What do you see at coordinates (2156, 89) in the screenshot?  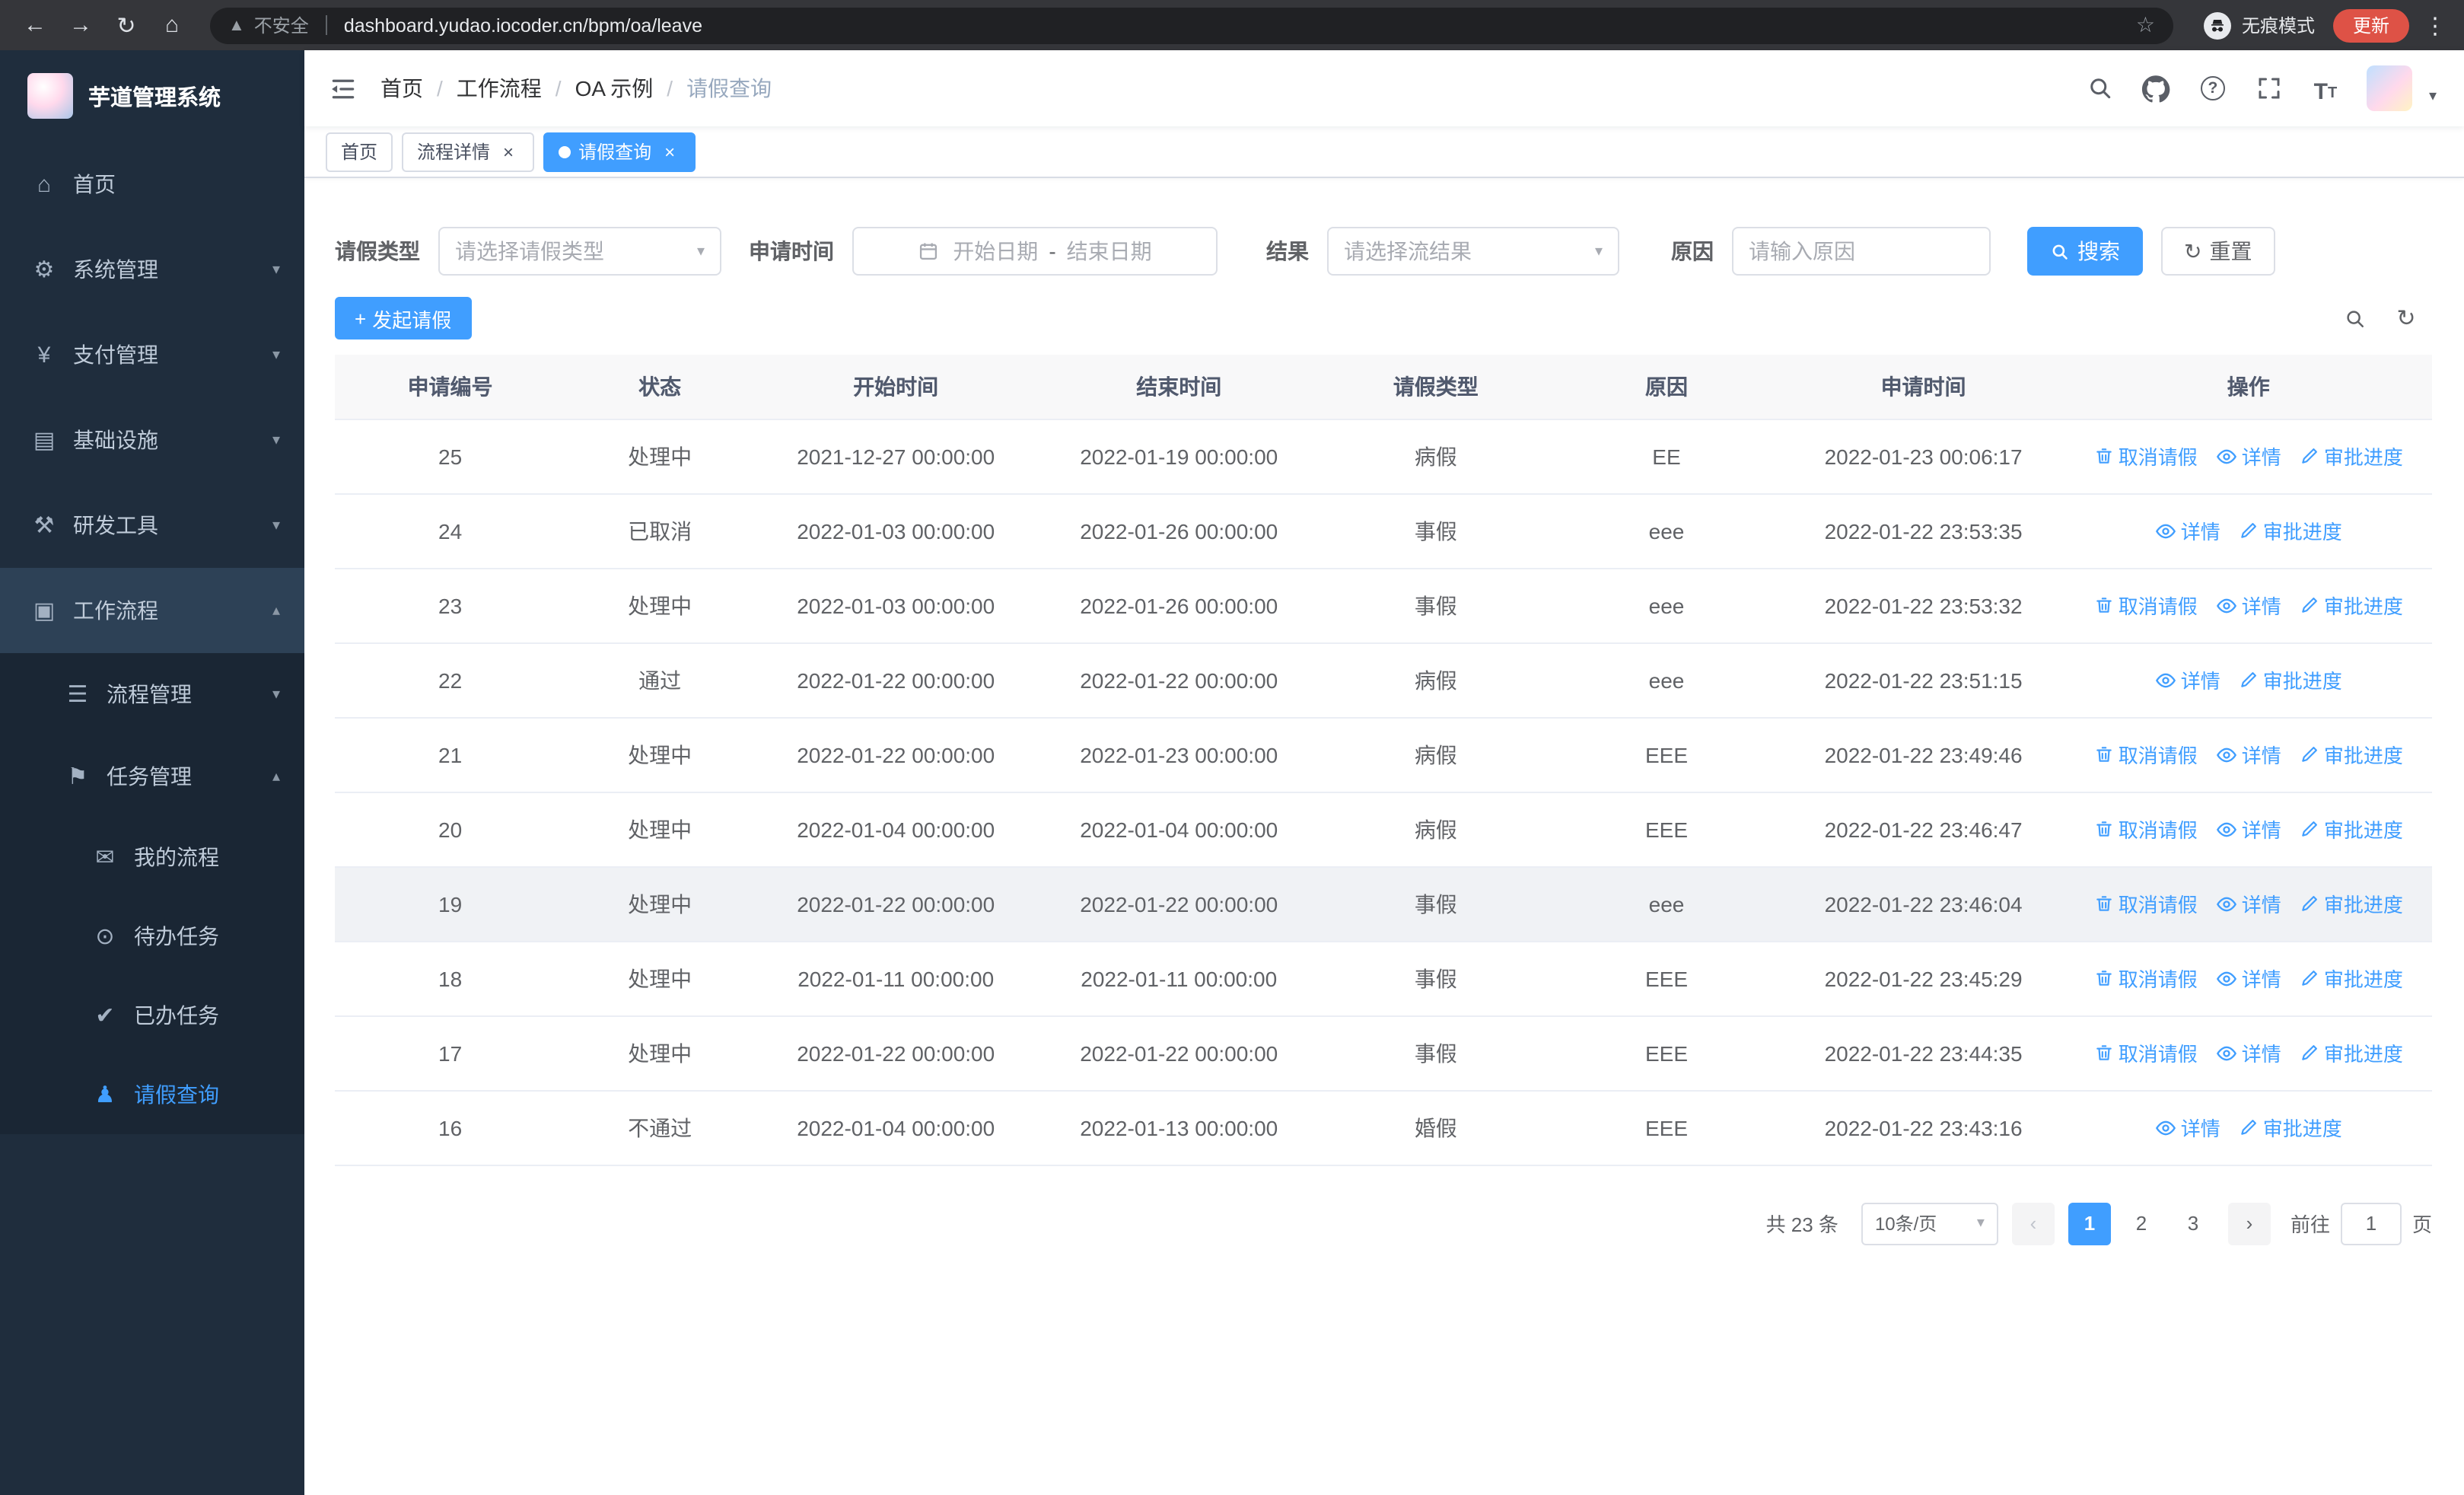 I see `github-icon` at bounding box center [2156, 89].